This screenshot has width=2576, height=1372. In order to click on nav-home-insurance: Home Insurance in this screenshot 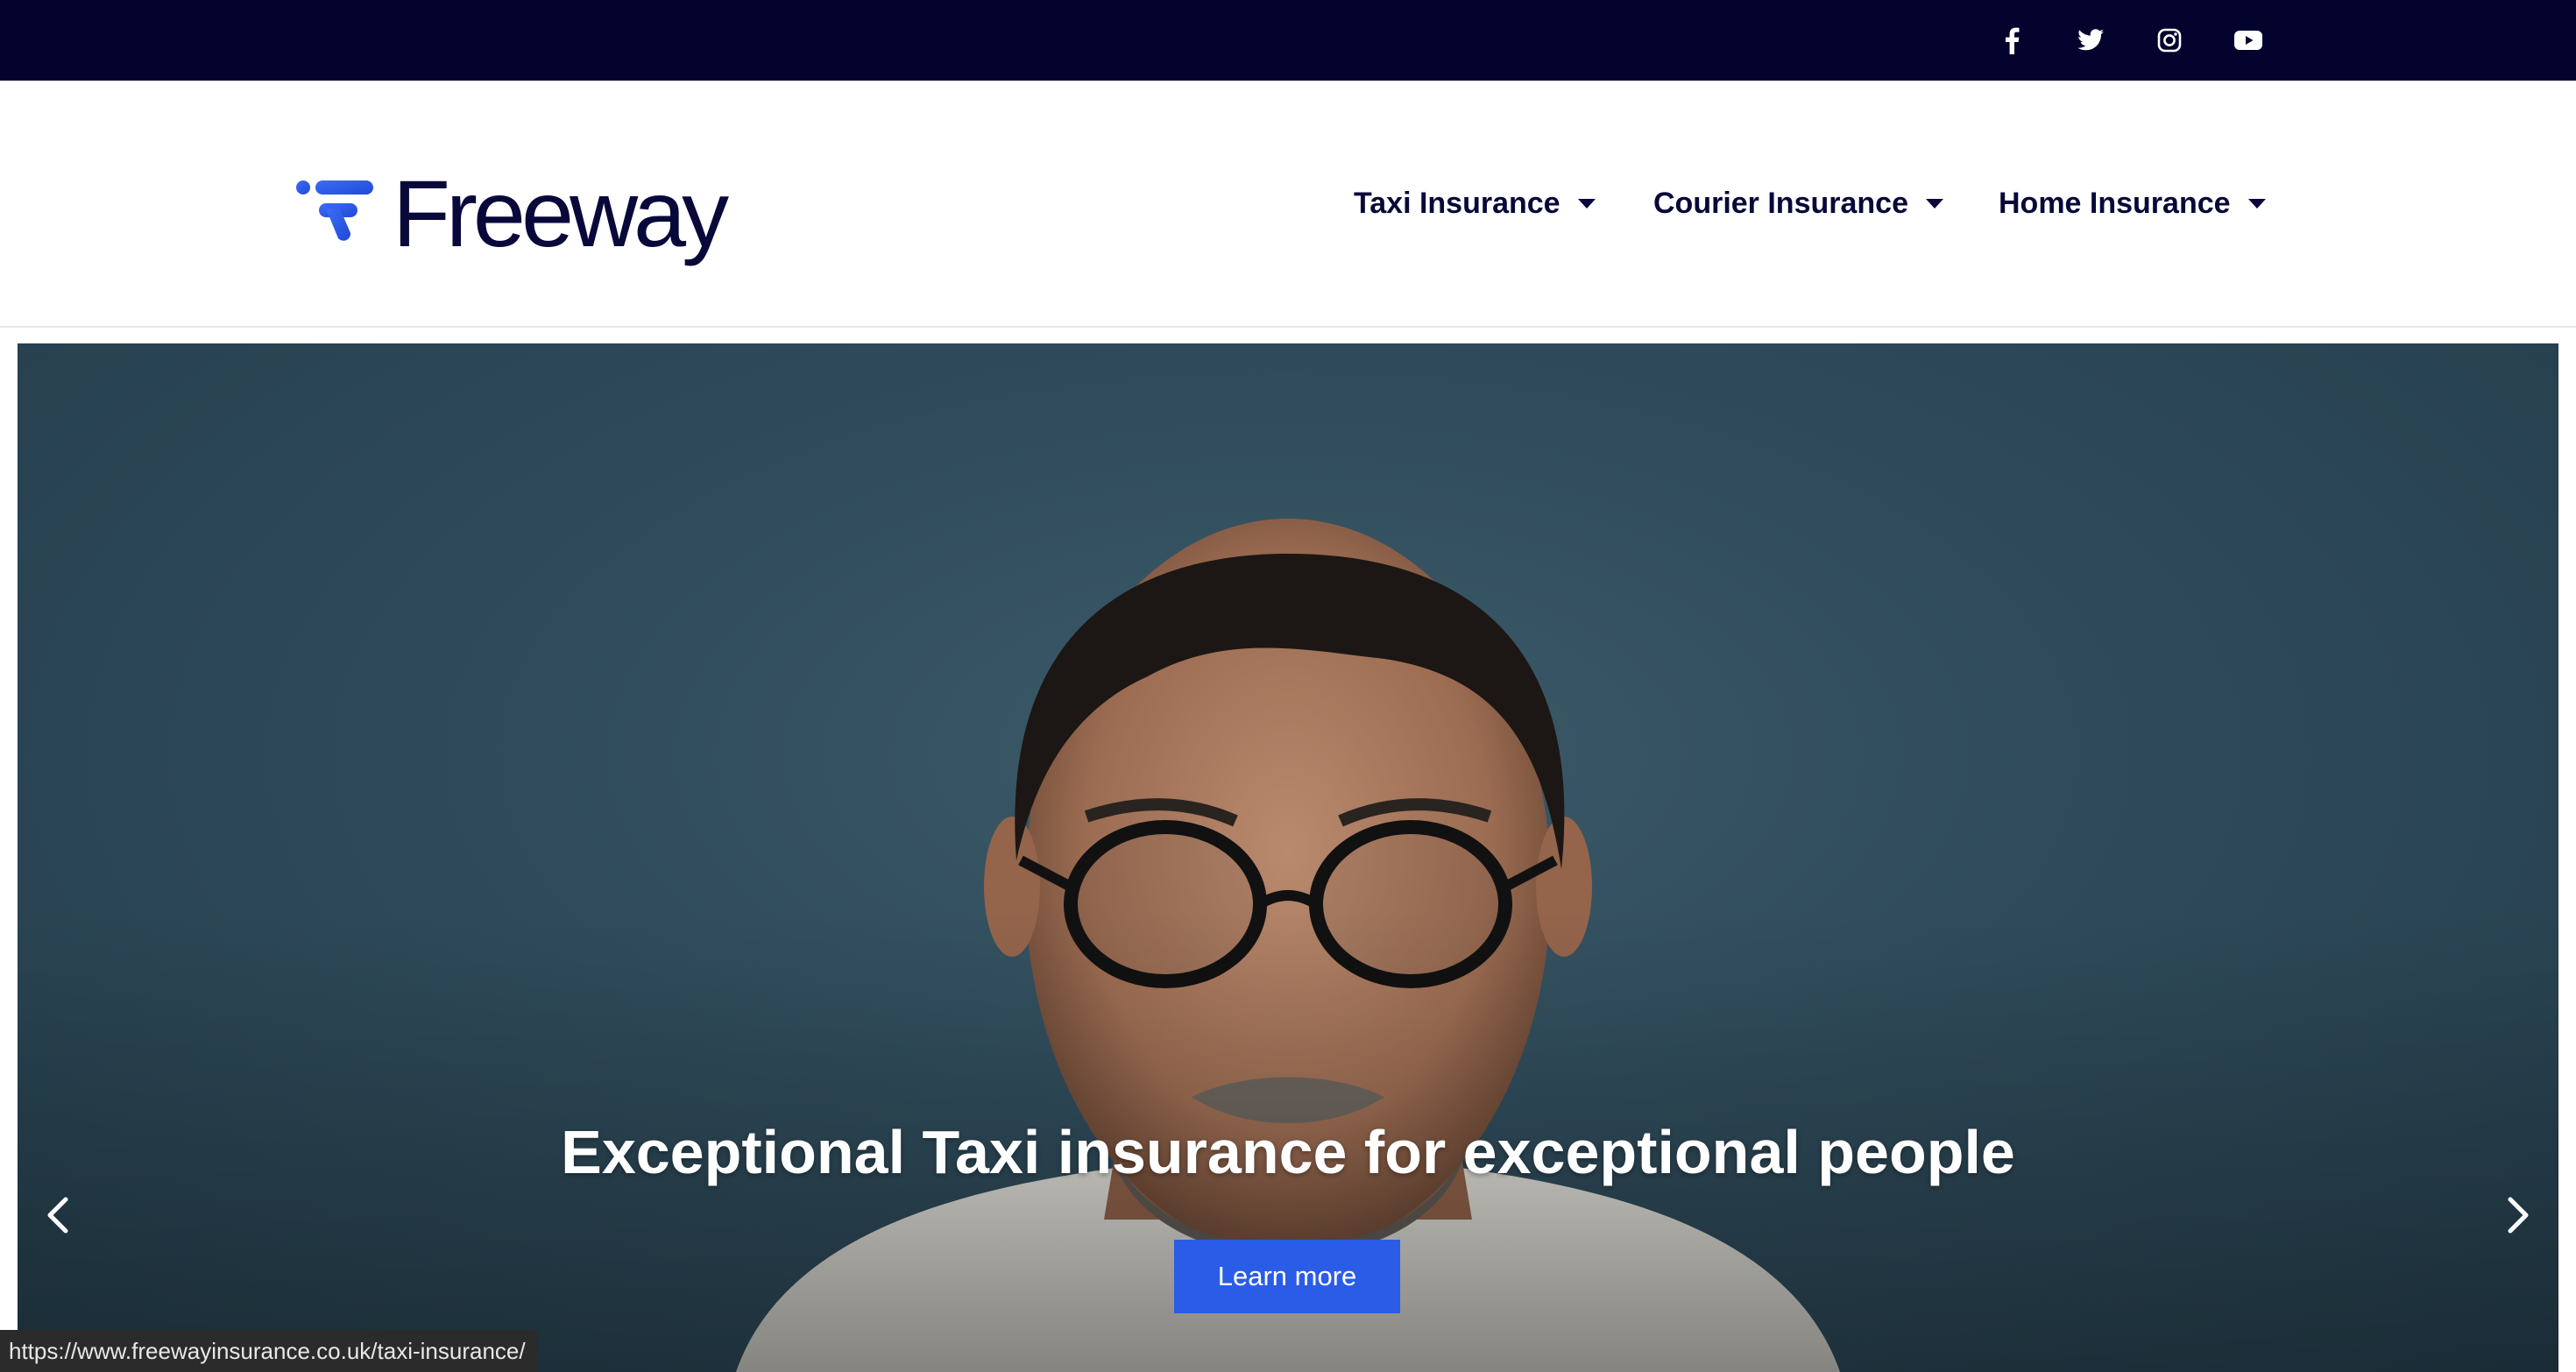, I will do `click(2132, 204)`.